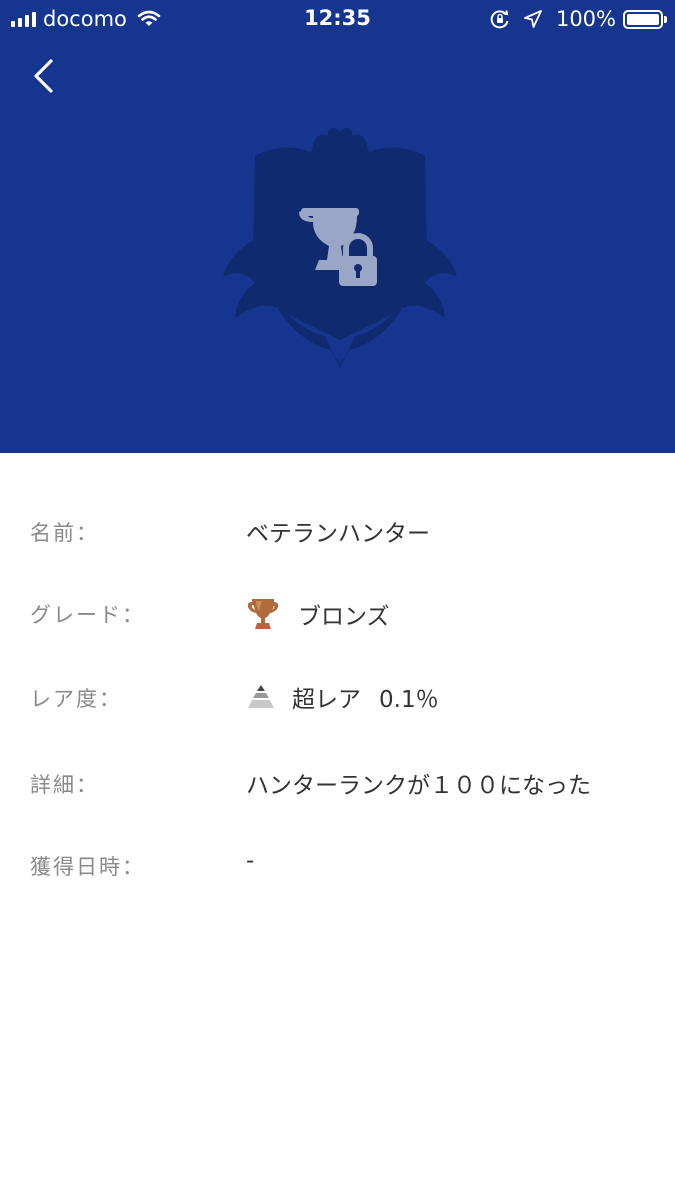 The image size is (675, 1200). I want to click on bronze-trophy-icon, so click(263, 614).